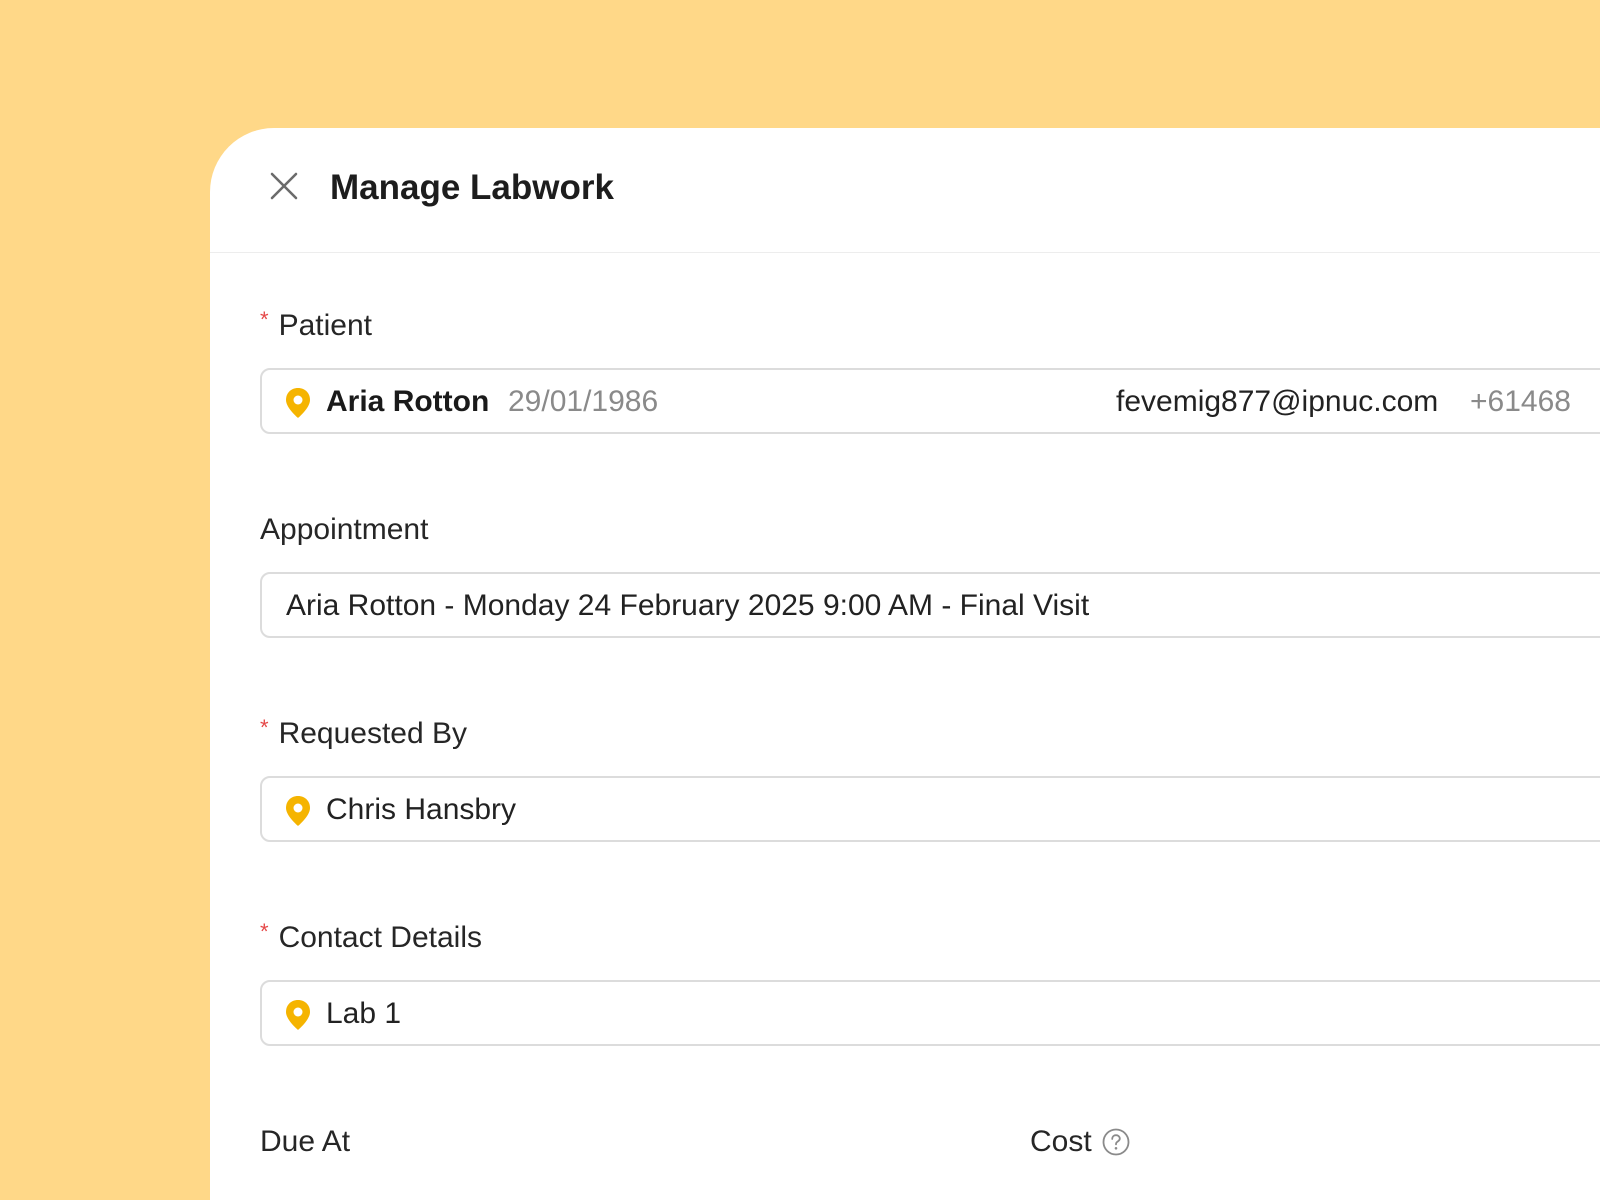 The image size is (1600, 1200). What do you see at coordinates (1520, 401) in the screenshot?
I see `patient-phone: +61468` at bounding box center [1520, 401].